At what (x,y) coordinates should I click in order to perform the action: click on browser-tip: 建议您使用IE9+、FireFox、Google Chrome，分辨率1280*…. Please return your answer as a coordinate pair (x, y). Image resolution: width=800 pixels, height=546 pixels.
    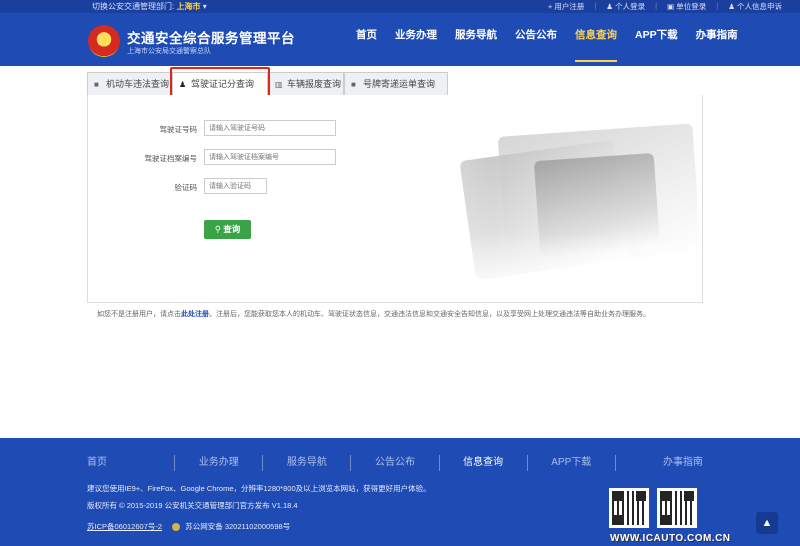
    Looking at the image, I should click on (259, 488).